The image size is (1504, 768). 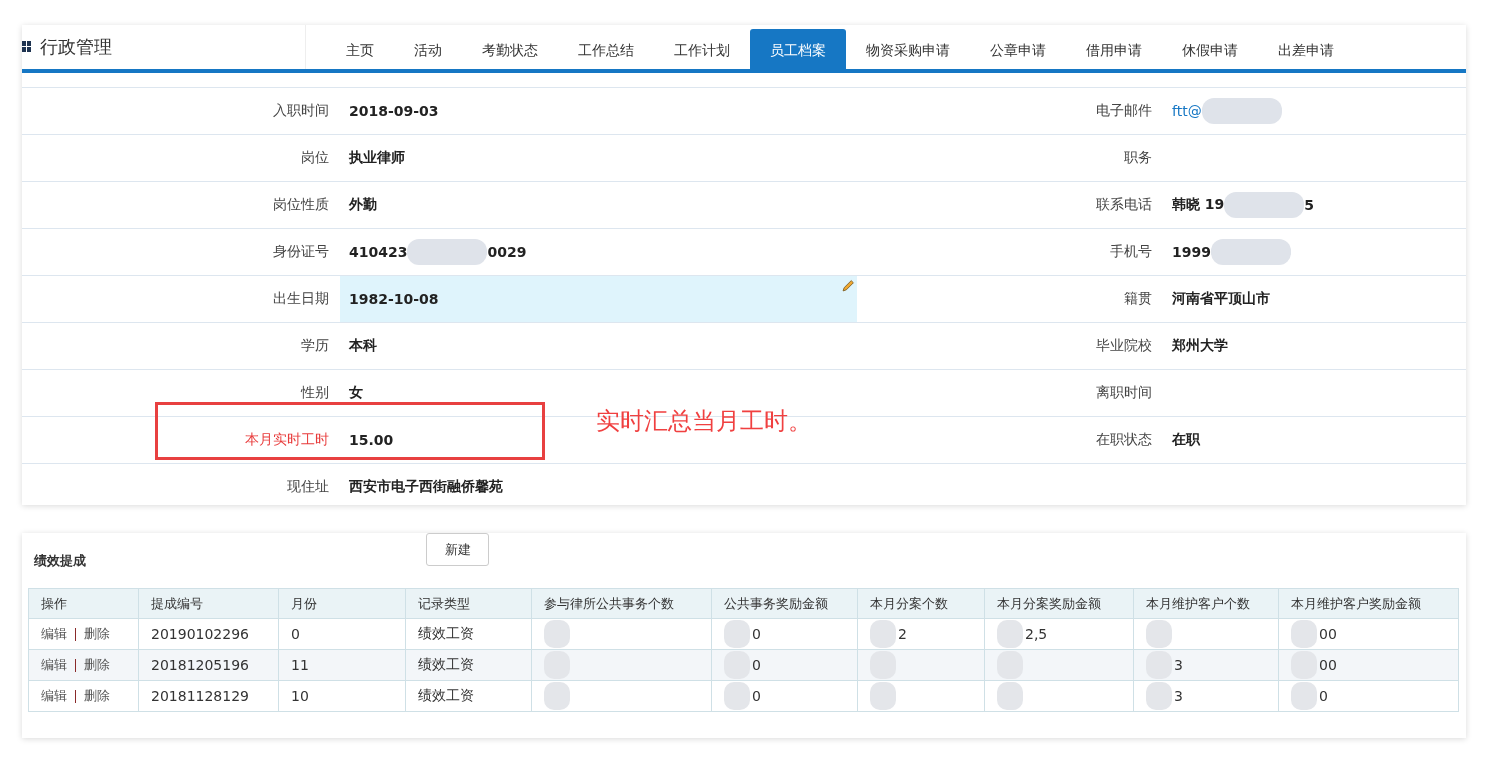 What do you see at coordinates (1036, 634) in the screenshot?
I see `table-cell: 2,5` at bounding box center [1036, 634].